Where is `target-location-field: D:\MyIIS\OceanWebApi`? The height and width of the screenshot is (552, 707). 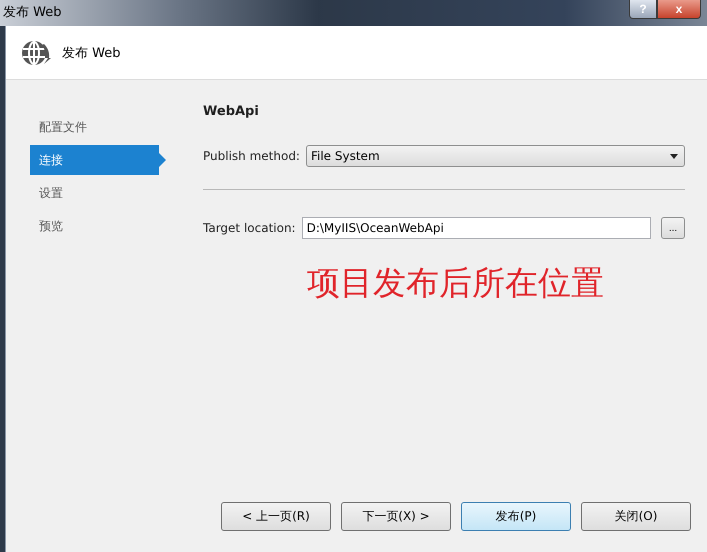 target-location-field: D:\MyIIS\OceanWebApi is located at coordinates (476, 228).